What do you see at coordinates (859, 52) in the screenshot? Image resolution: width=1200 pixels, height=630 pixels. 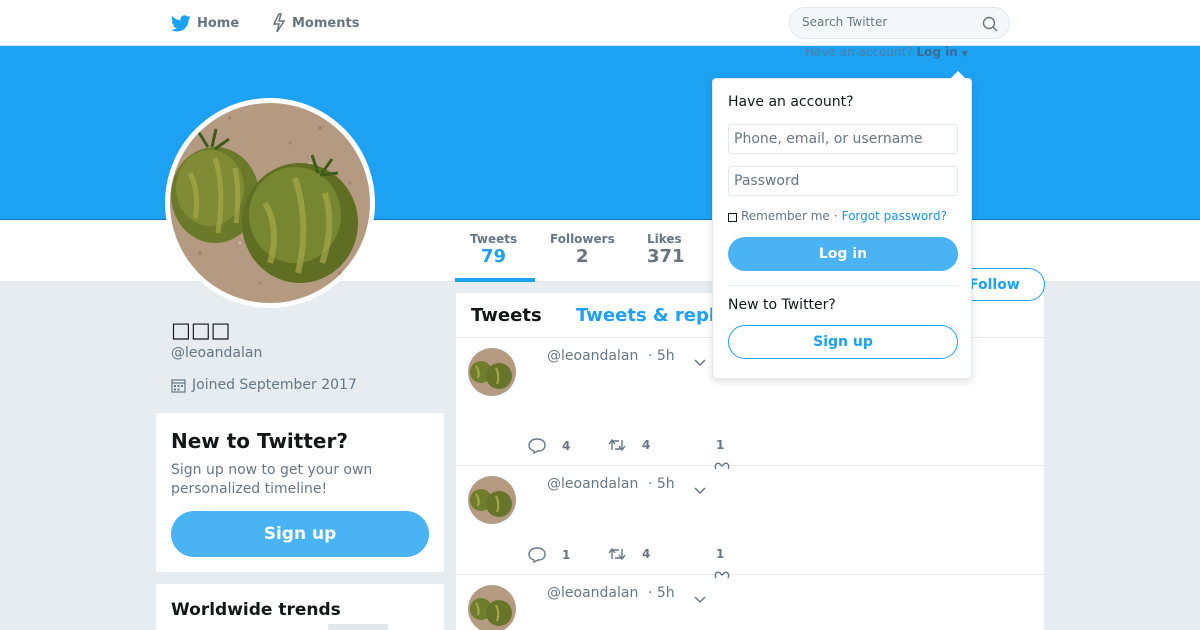 I see `have-account-text: Have an account?` at bounding box center [859, 52].